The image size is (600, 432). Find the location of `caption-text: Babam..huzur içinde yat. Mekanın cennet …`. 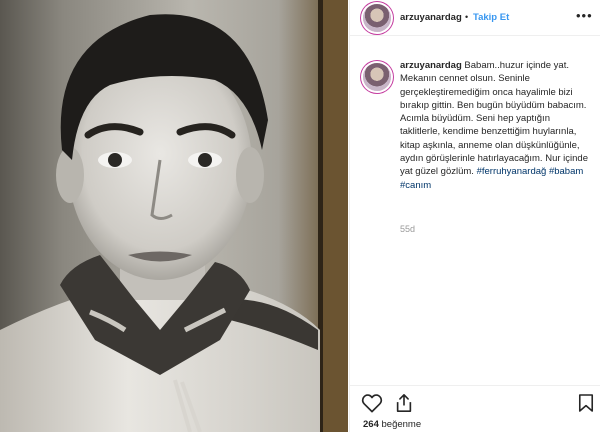

caption-text: Babam..huzur içinde yat. Mekanın cennet … is located at coordinates (494, 119).